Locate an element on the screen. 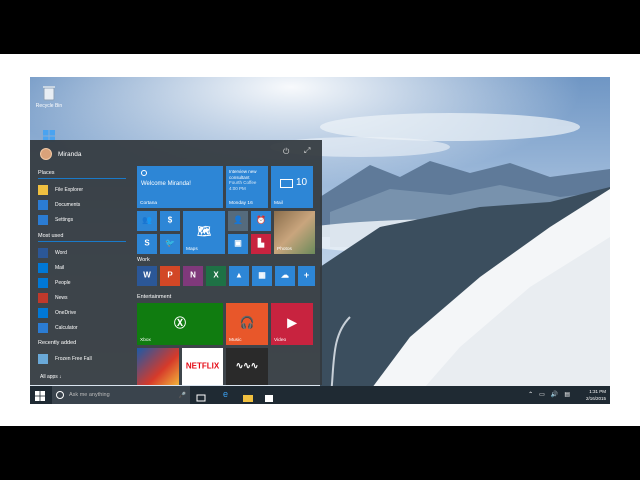 Image resolution: width=640 pixels, height=480 pixels. excel-tile: X is located at coordinates (216, 276).